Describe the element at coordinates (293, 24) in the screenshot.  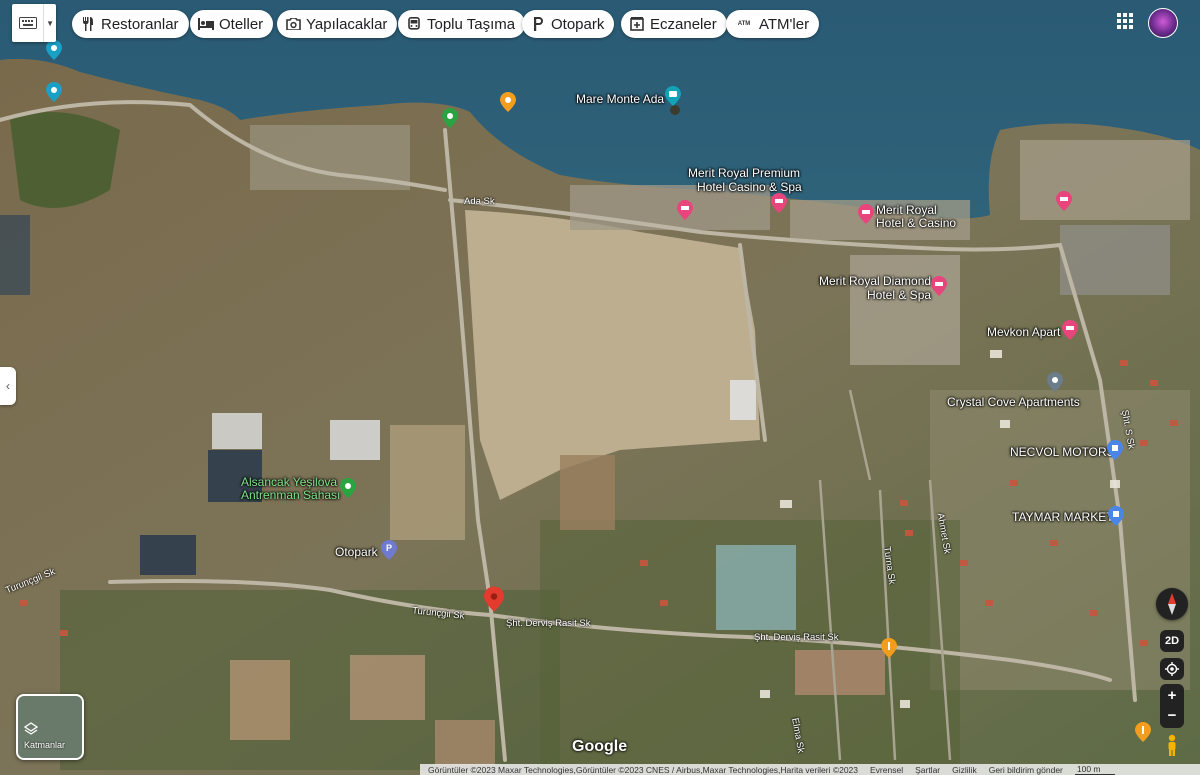
I see `camera-icon` at that location.